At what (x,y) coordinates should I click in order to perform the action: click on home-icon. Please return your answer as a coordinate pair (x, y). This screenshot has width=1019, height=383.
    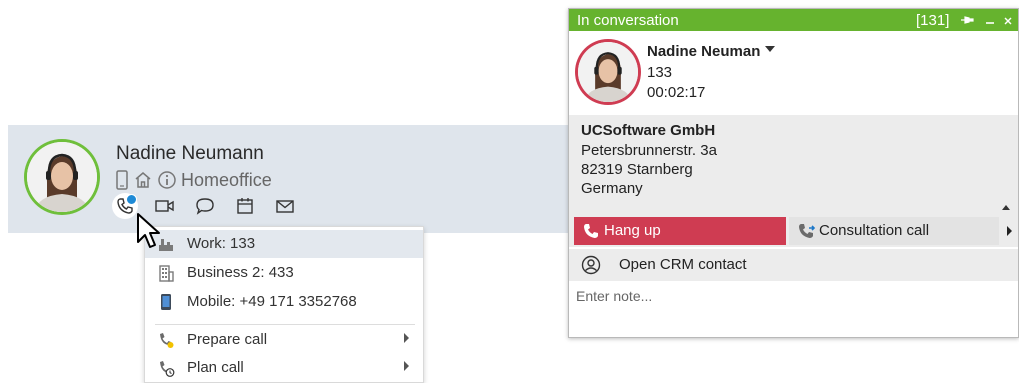
    Looking at the image, I should click on (143, 180).